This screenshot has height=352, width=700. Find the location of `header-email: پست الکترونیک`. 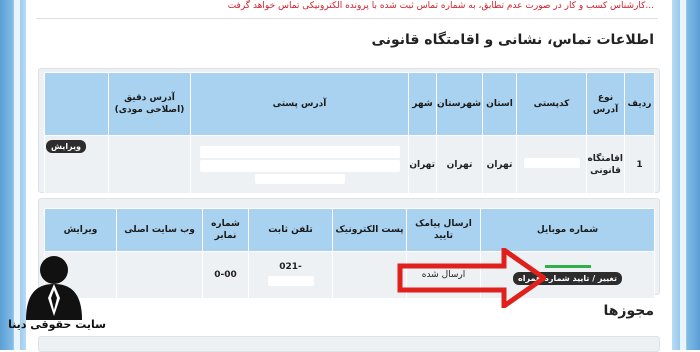

header-email: پست الکترونیک is located at coordinates (369, 230).